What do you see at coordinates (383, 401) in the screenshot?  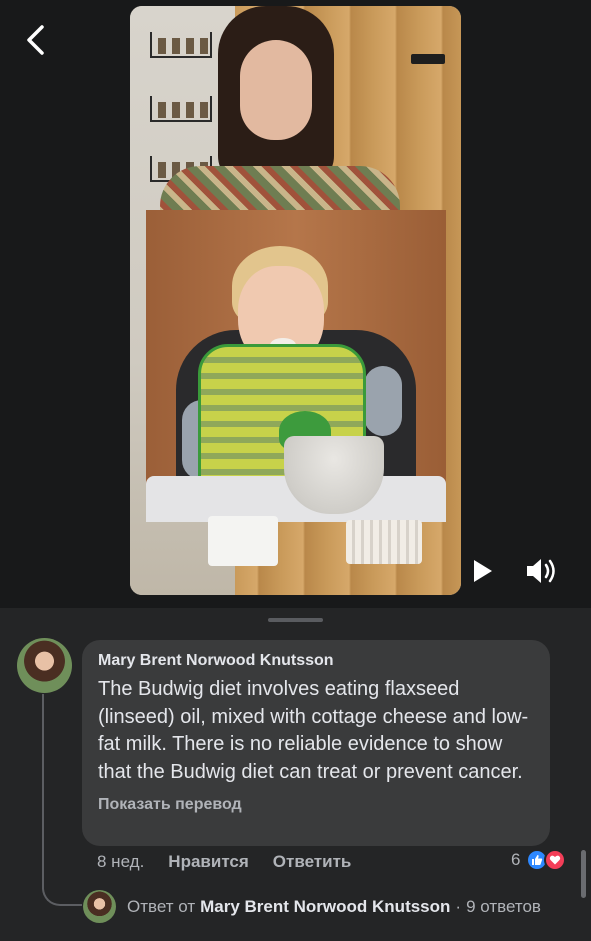 I see `child-arm` at bounding box center [383, 401].